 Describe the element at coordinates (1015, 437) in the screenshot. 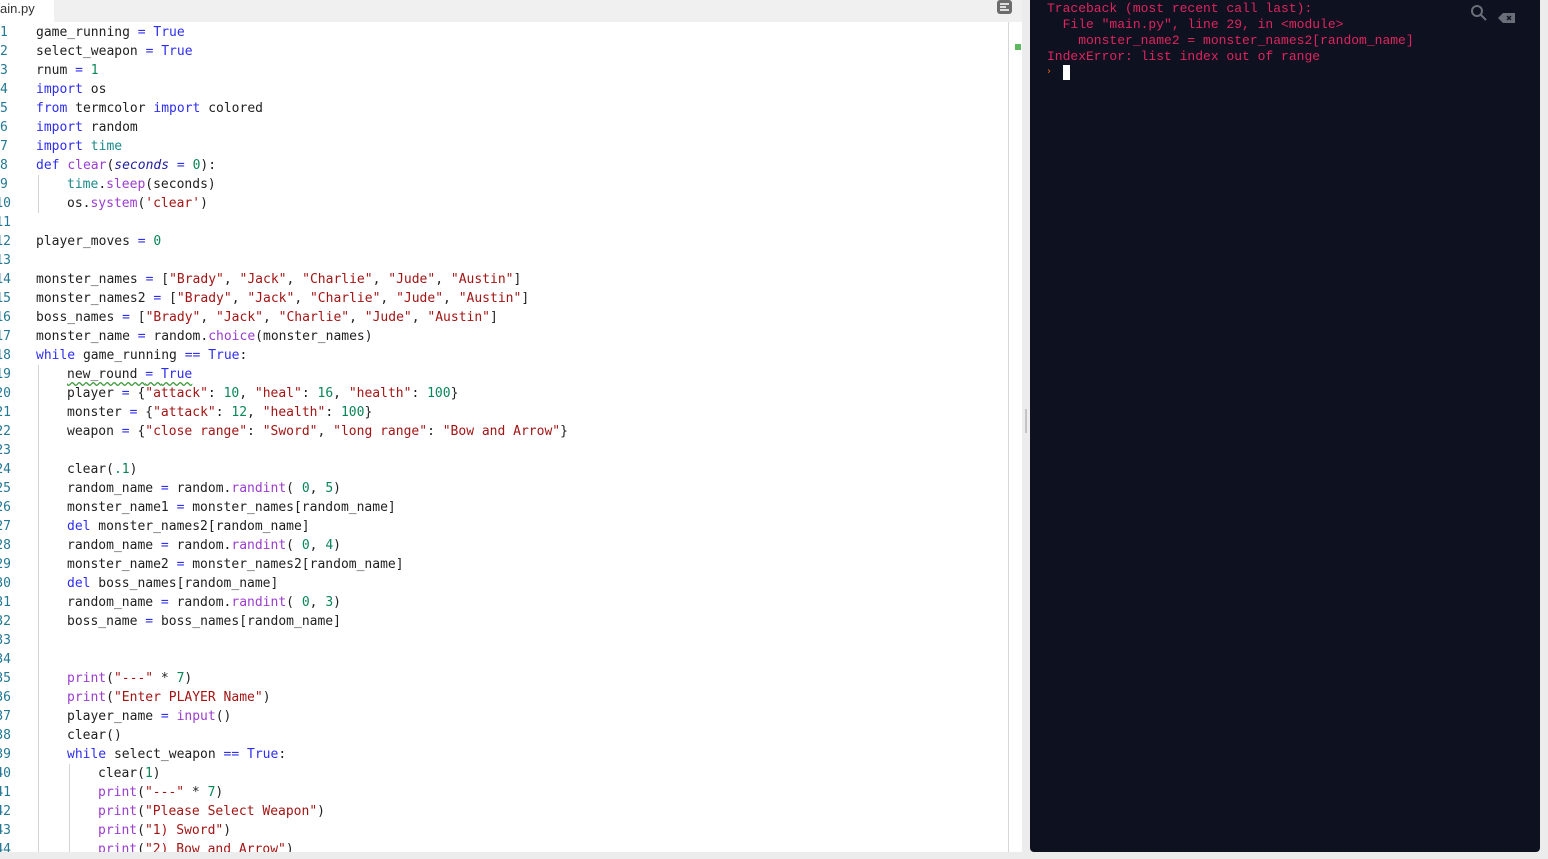

I see `overview-ruler` at that location.